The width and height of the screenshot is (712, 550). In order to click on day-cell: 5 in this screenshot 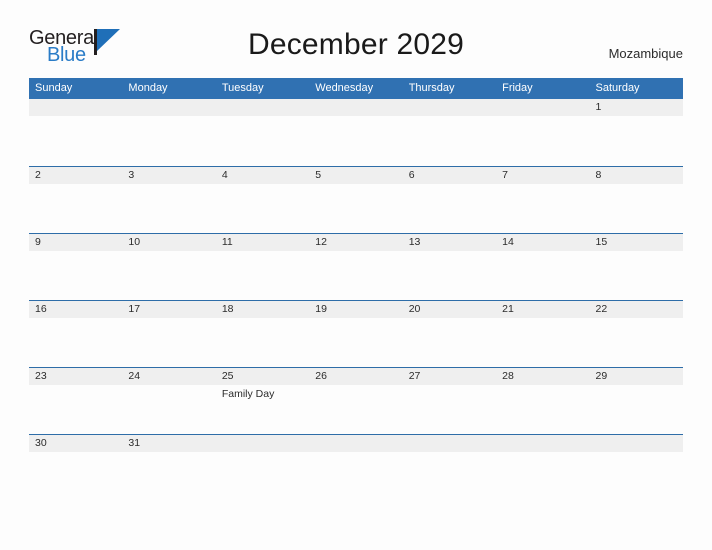, I will do `click(356, 200)`.